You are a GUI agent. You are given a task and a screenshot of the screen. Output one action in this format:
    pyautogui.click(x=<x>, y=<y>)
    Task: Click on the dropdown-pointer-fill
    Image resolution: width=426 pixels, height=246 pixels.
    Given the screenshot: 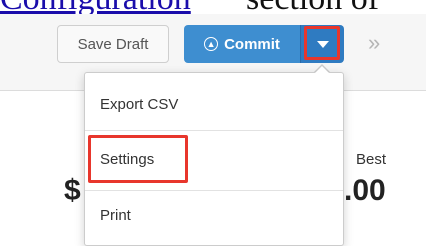 What is the action you would take?
    pyautogui.click(x=322, y=70)
    